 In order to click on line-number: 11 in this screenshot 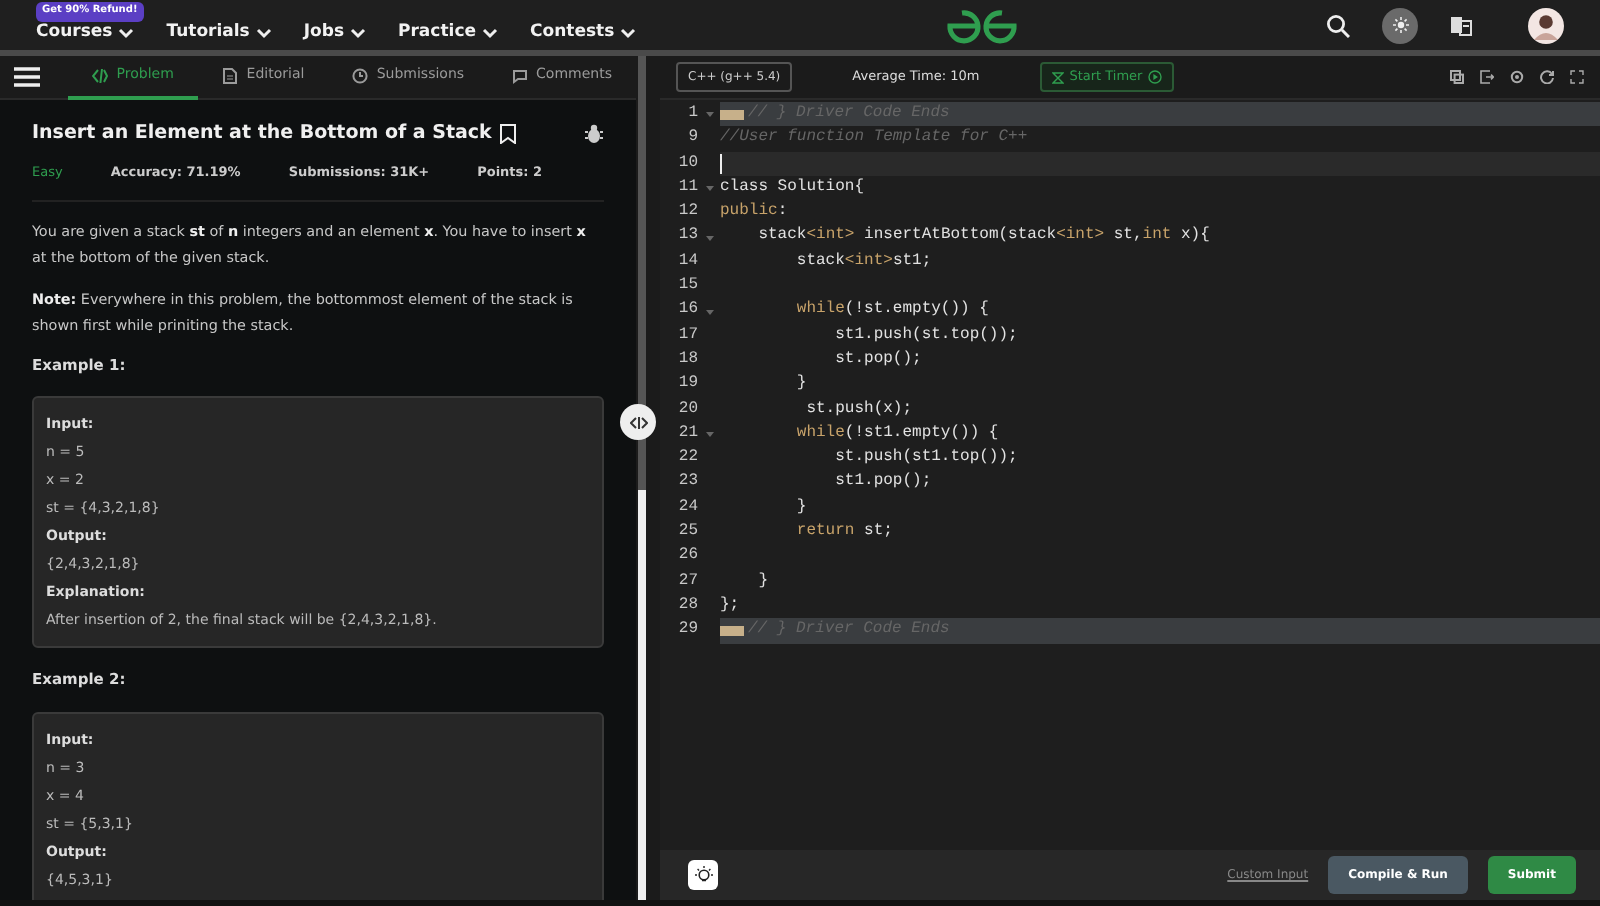, I will do `click(688, 187)`.